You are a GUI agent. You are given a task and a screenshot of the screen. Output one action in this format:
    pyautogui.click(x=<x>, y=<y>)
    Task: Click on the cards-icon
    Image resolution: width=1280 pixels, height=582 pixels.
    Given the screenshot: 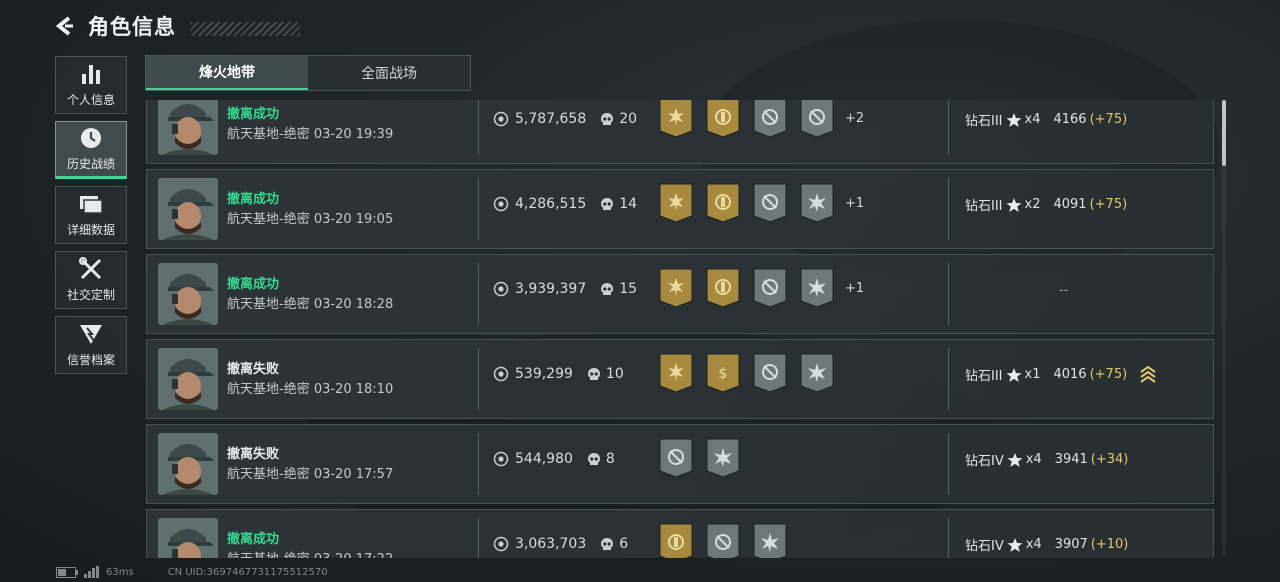 What is the action you would take?
    pyautogui.click(x=91, y=204)
    